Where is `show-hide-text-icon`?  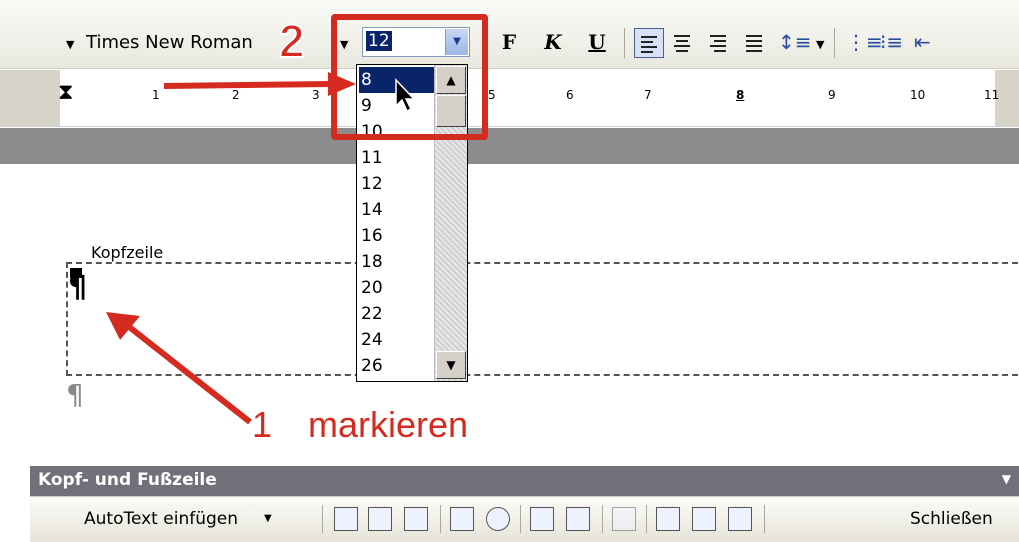
show-hide-text-icon is located at coordinates (578, 519).